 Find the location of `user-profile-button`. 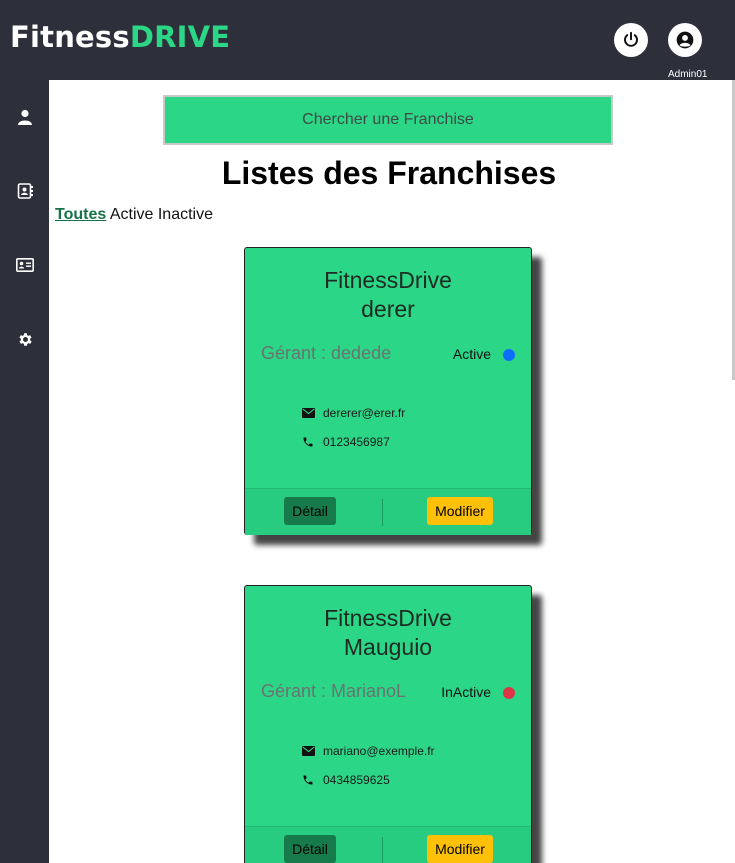

user-profile-button is located at coordinates (685, 40).